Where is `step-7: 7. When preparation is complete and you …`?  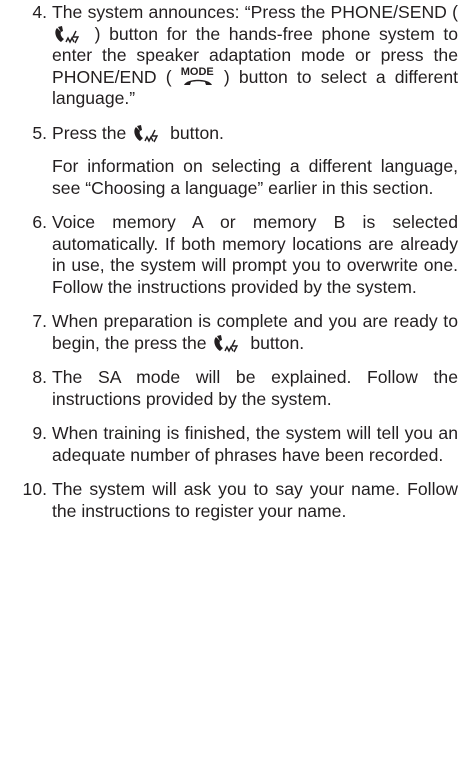 step-7: 7. When preparation is complete and you … is located at coordinates (236, 332).